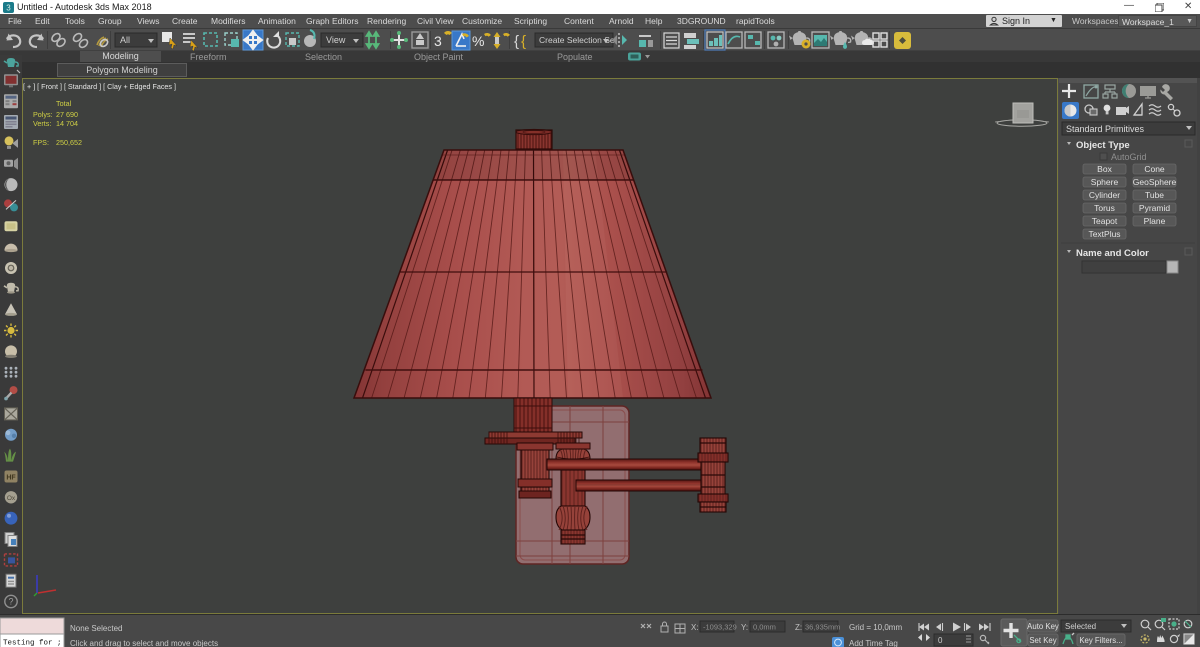  What do you see at coordinates (336, 40) in the screenshot?
I see `svg-text: View` at bounding box center [336, 40].